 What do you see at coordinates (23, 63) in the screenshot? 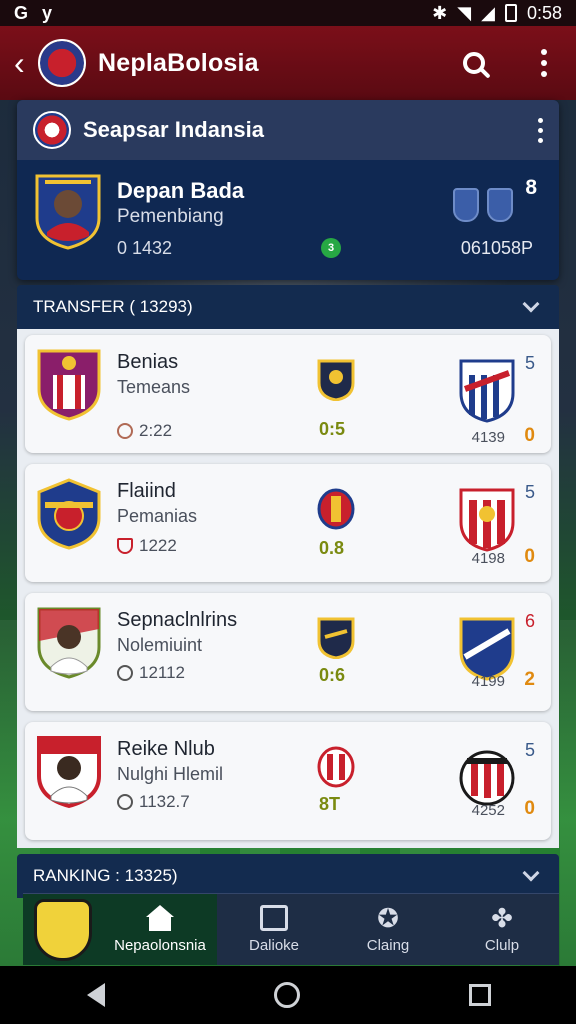
I see `back-arrow-icon: ‹` at bounding box center [23, 63].